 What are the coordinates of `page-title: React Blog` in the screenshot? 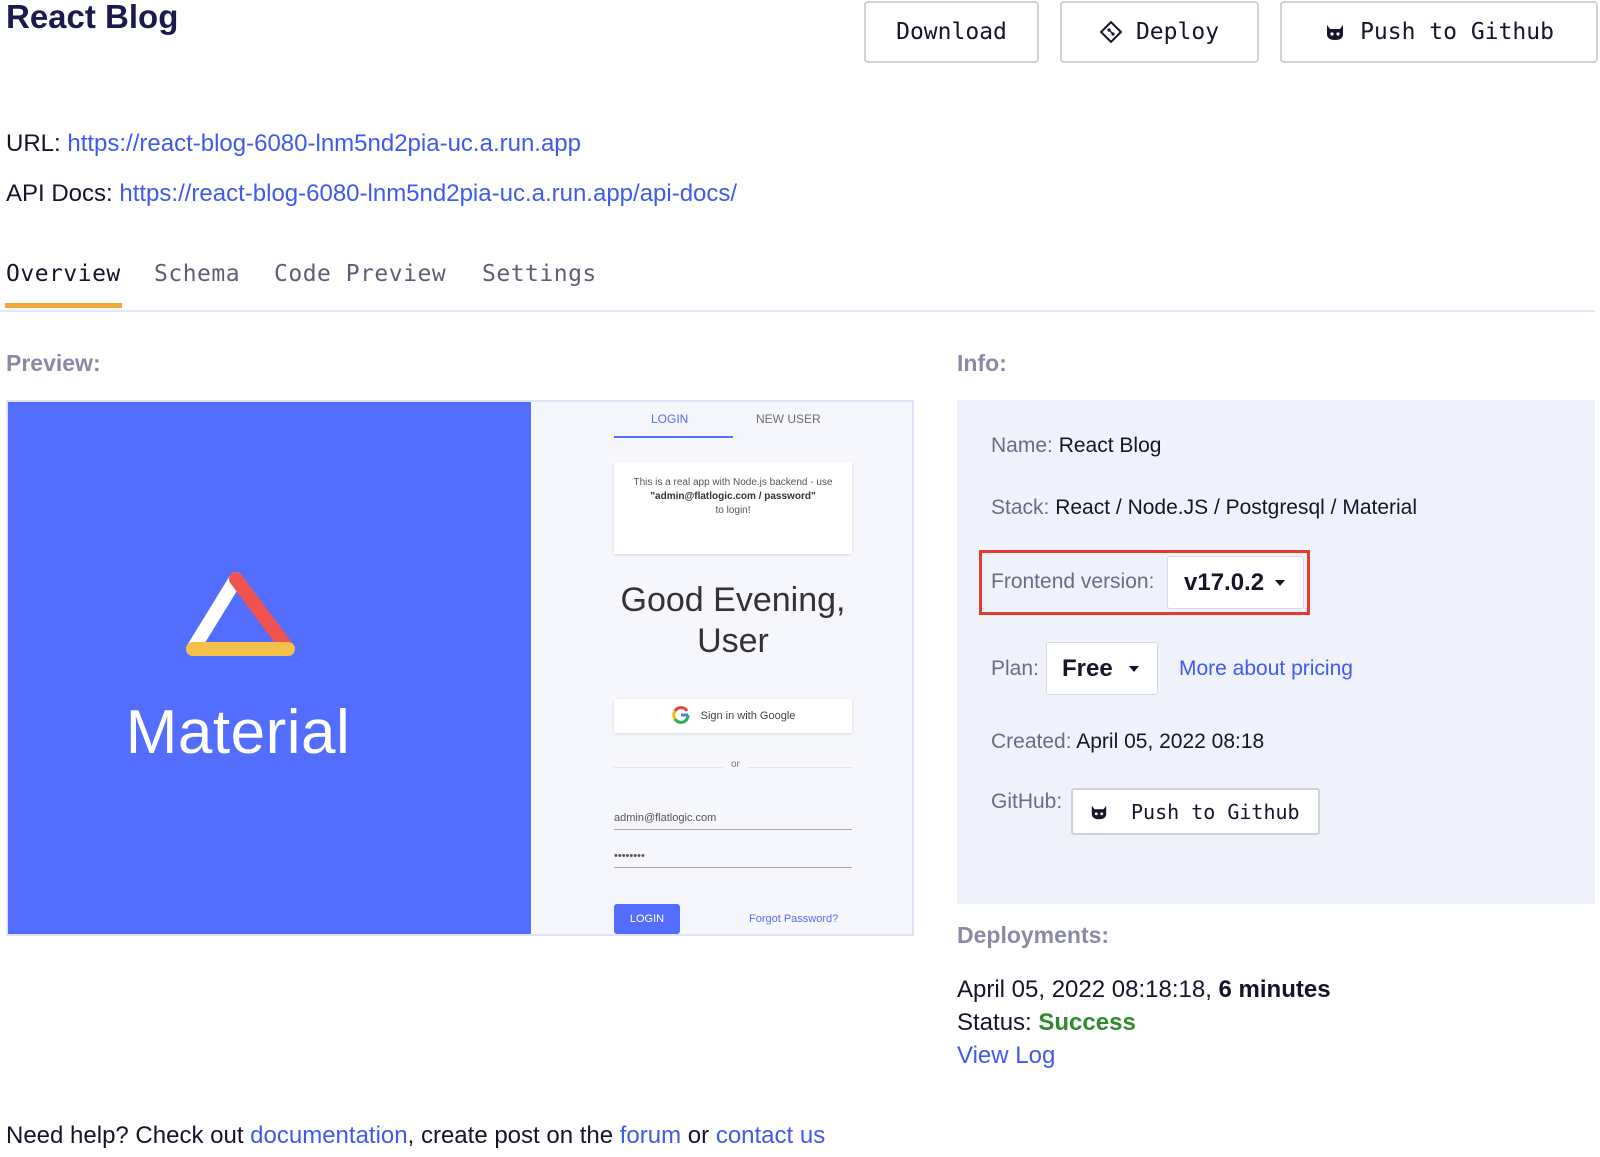 It's located at (92, 17).